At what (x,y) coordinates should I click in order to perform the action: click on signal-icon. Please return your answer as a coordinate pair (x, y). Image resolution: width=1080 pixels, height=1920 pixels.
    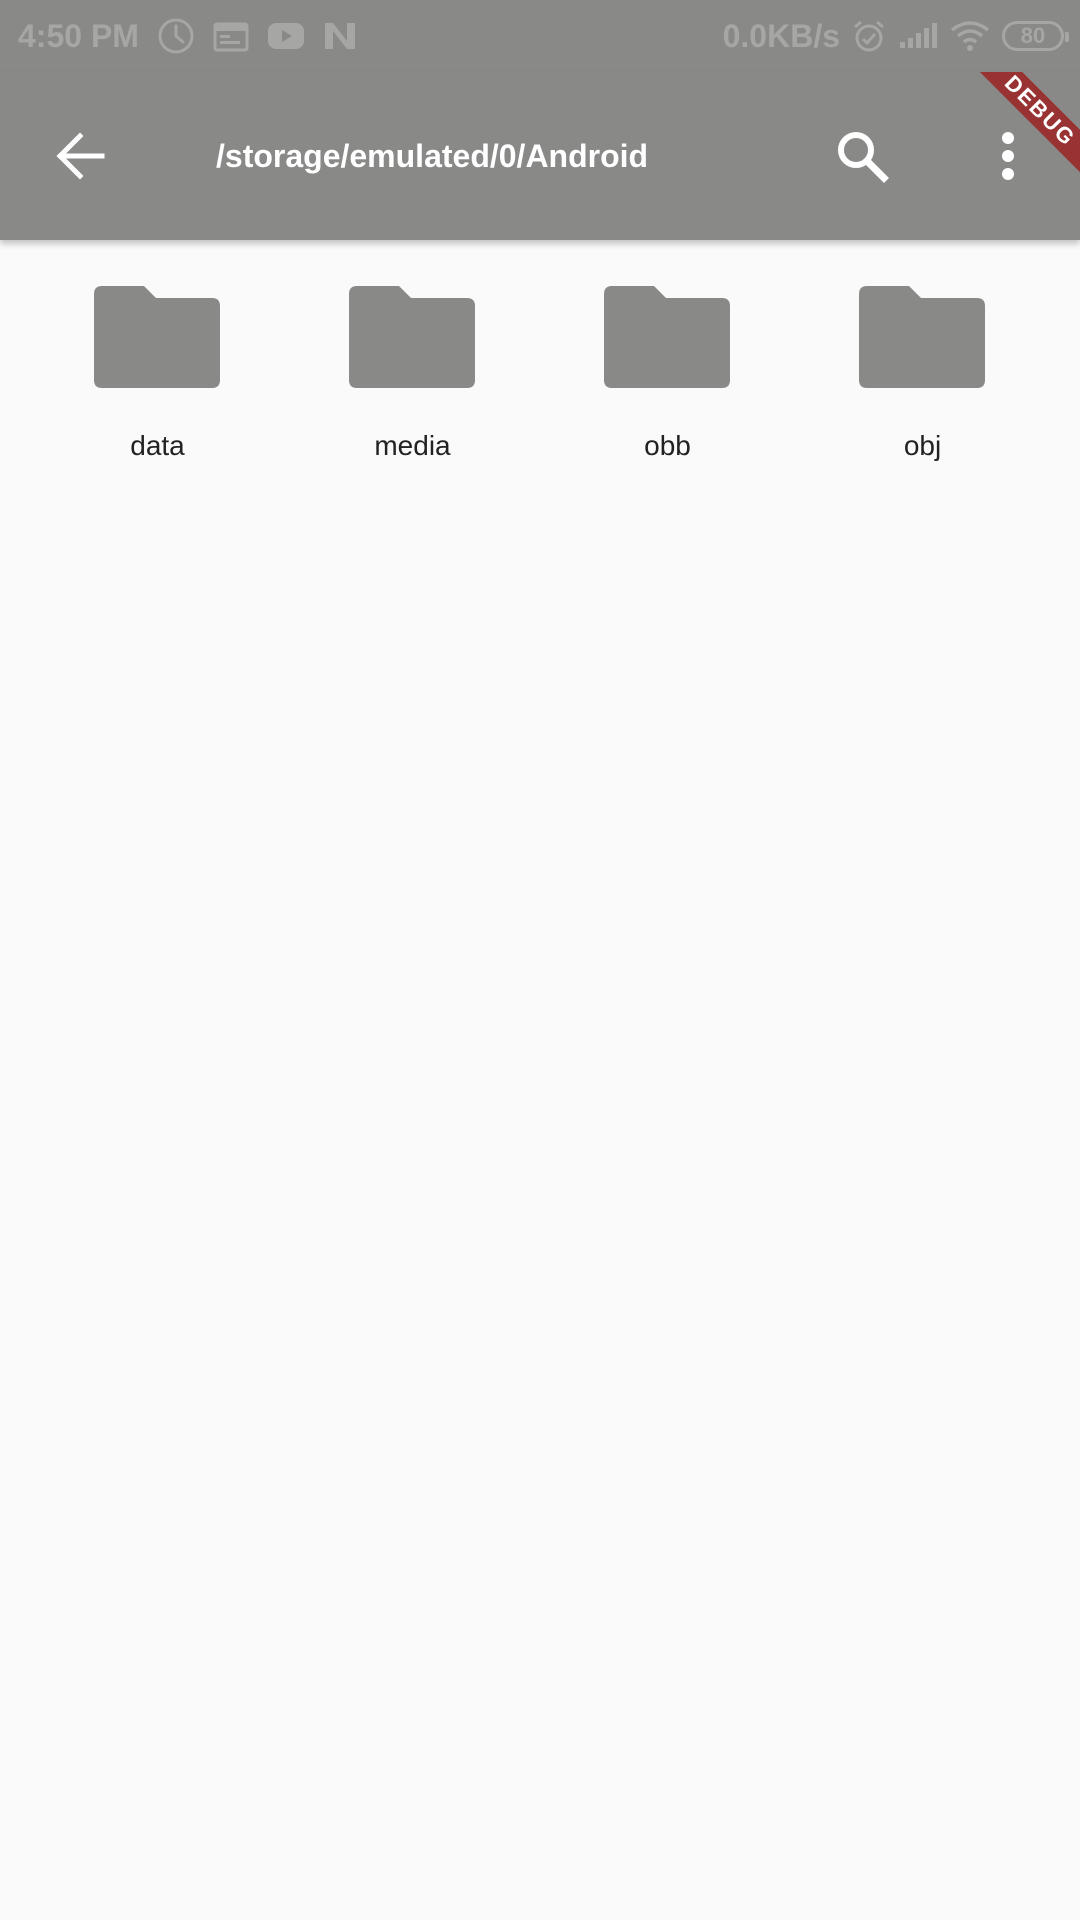
    Looking at the image, I should click on (918, 36).